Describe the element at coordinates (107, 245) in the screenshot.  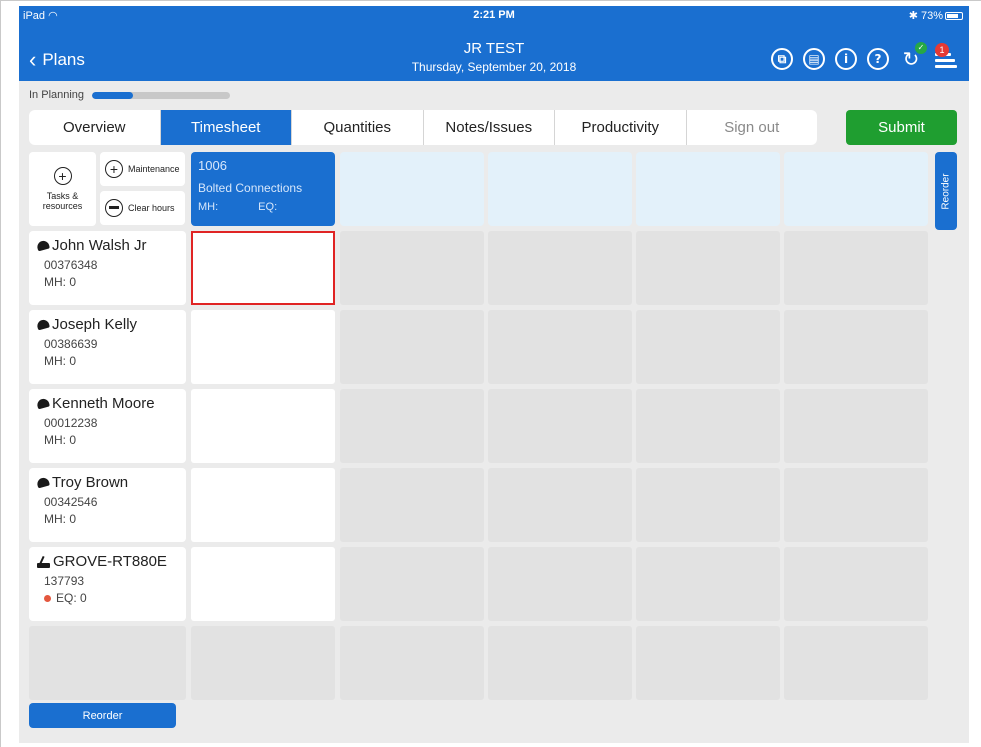
I see `resource-name: John Walsh Jr` at that location.